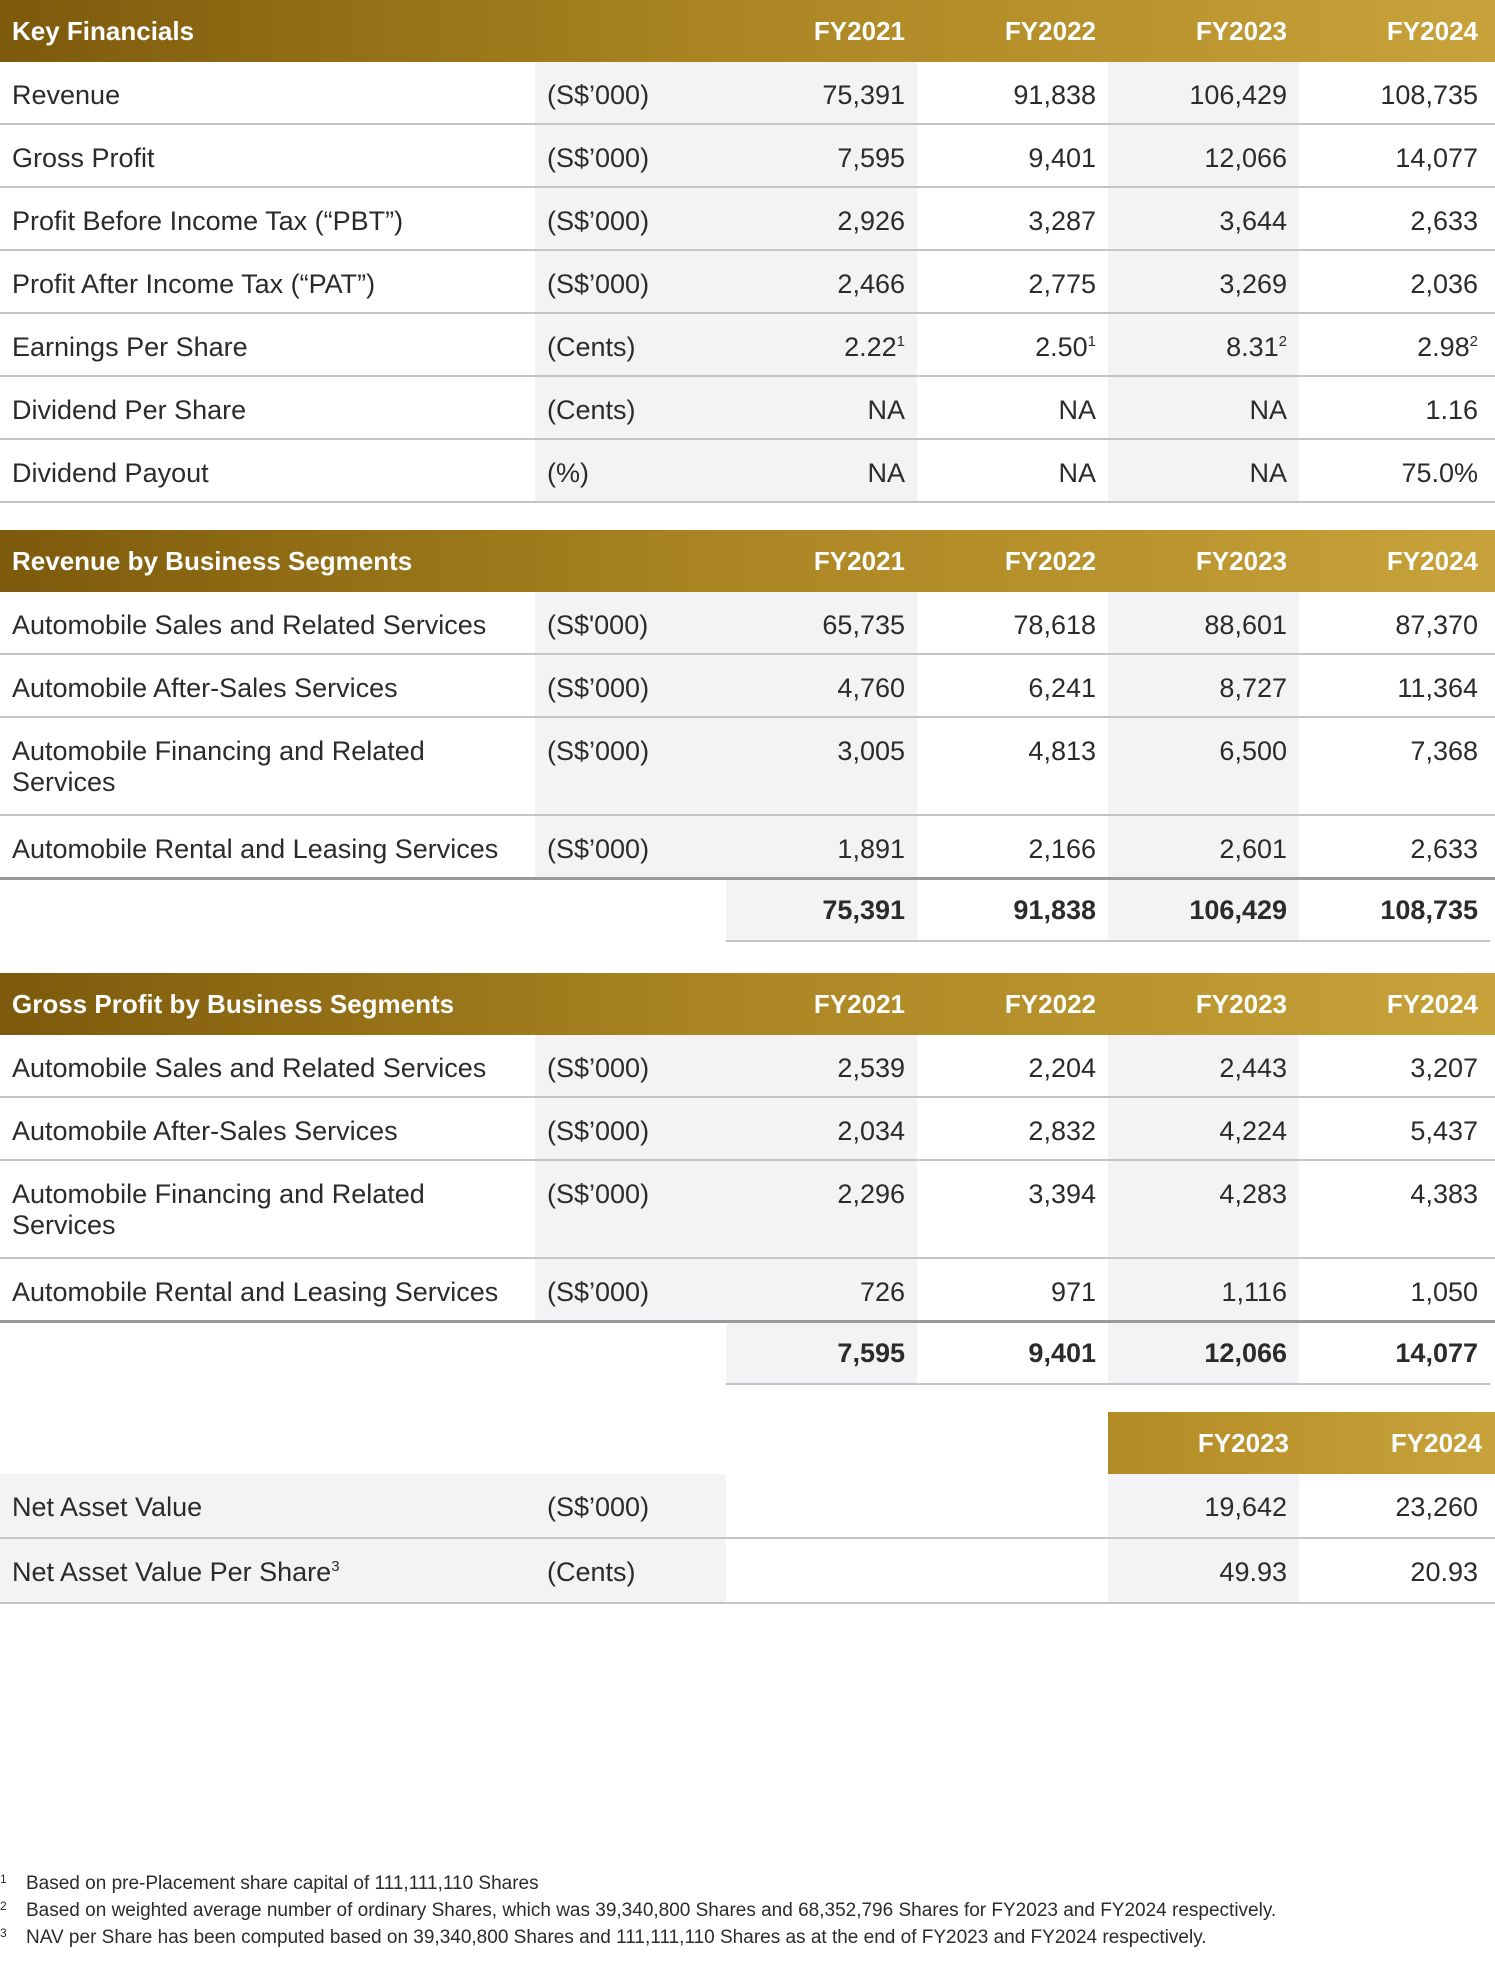 This screenshot has width=1495, height=1962. Describe the element at coordinates (1012, 1065) in the screenshot. I see `value-cell: 2,204` at that location.